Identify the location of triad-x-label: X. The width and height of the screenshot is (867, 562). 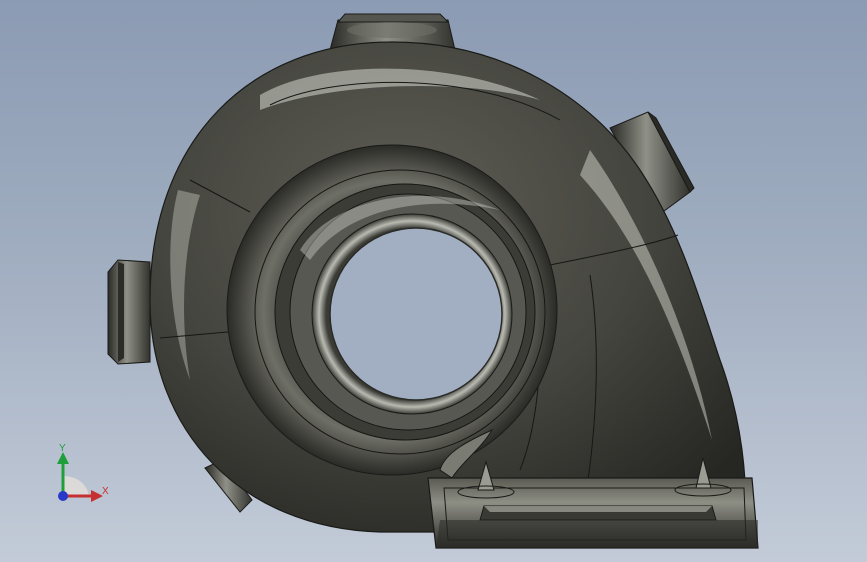
(105, 491).